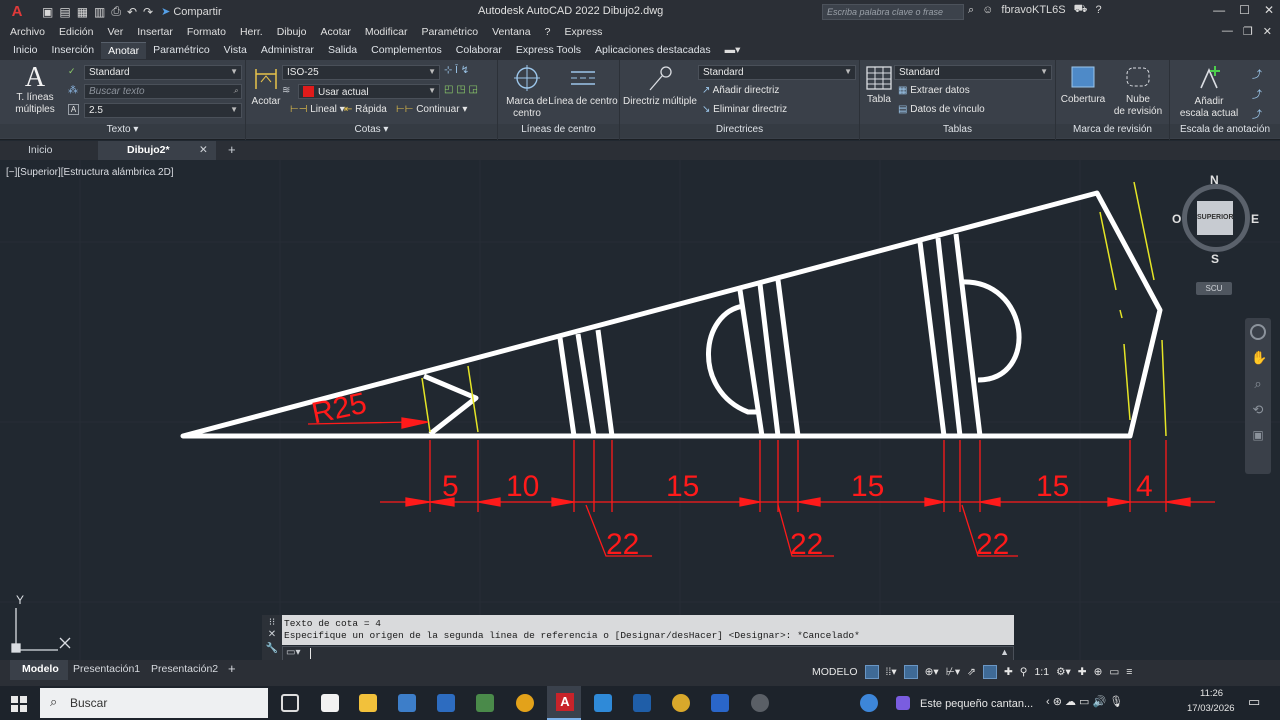  What do you see at coordinates (953, 672) in the screenshot?
I see `isodraft-icon: ⊬▾` at bounding box center [953, 672].